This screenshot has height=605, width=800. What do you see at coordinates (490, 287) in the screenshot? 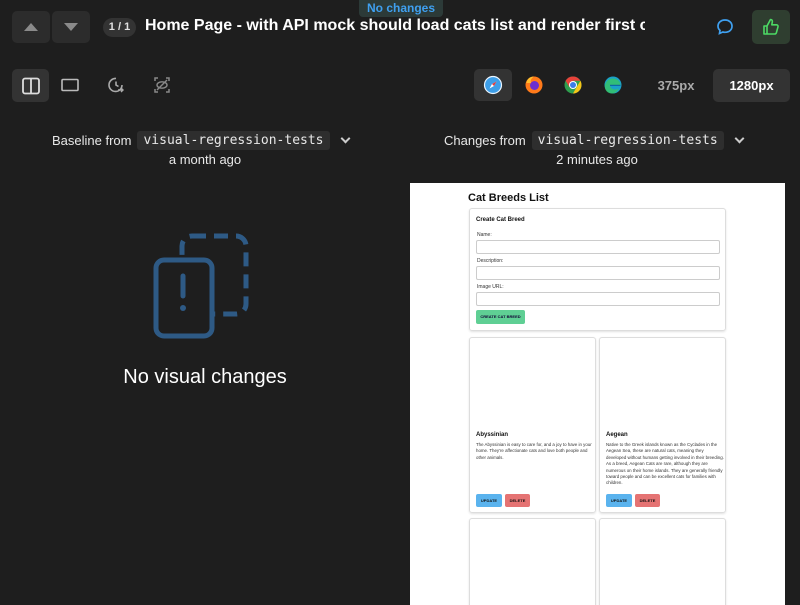
I see `preview-image-label: Image URL:` at bounding box center [490, 287].